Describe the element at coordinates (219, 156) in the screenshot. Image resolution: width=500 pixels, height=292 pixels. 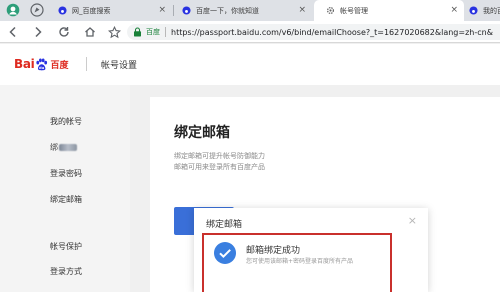
I see `panel-description-line-1: 绑定邮箱可提升帐号防御能力` at that location.